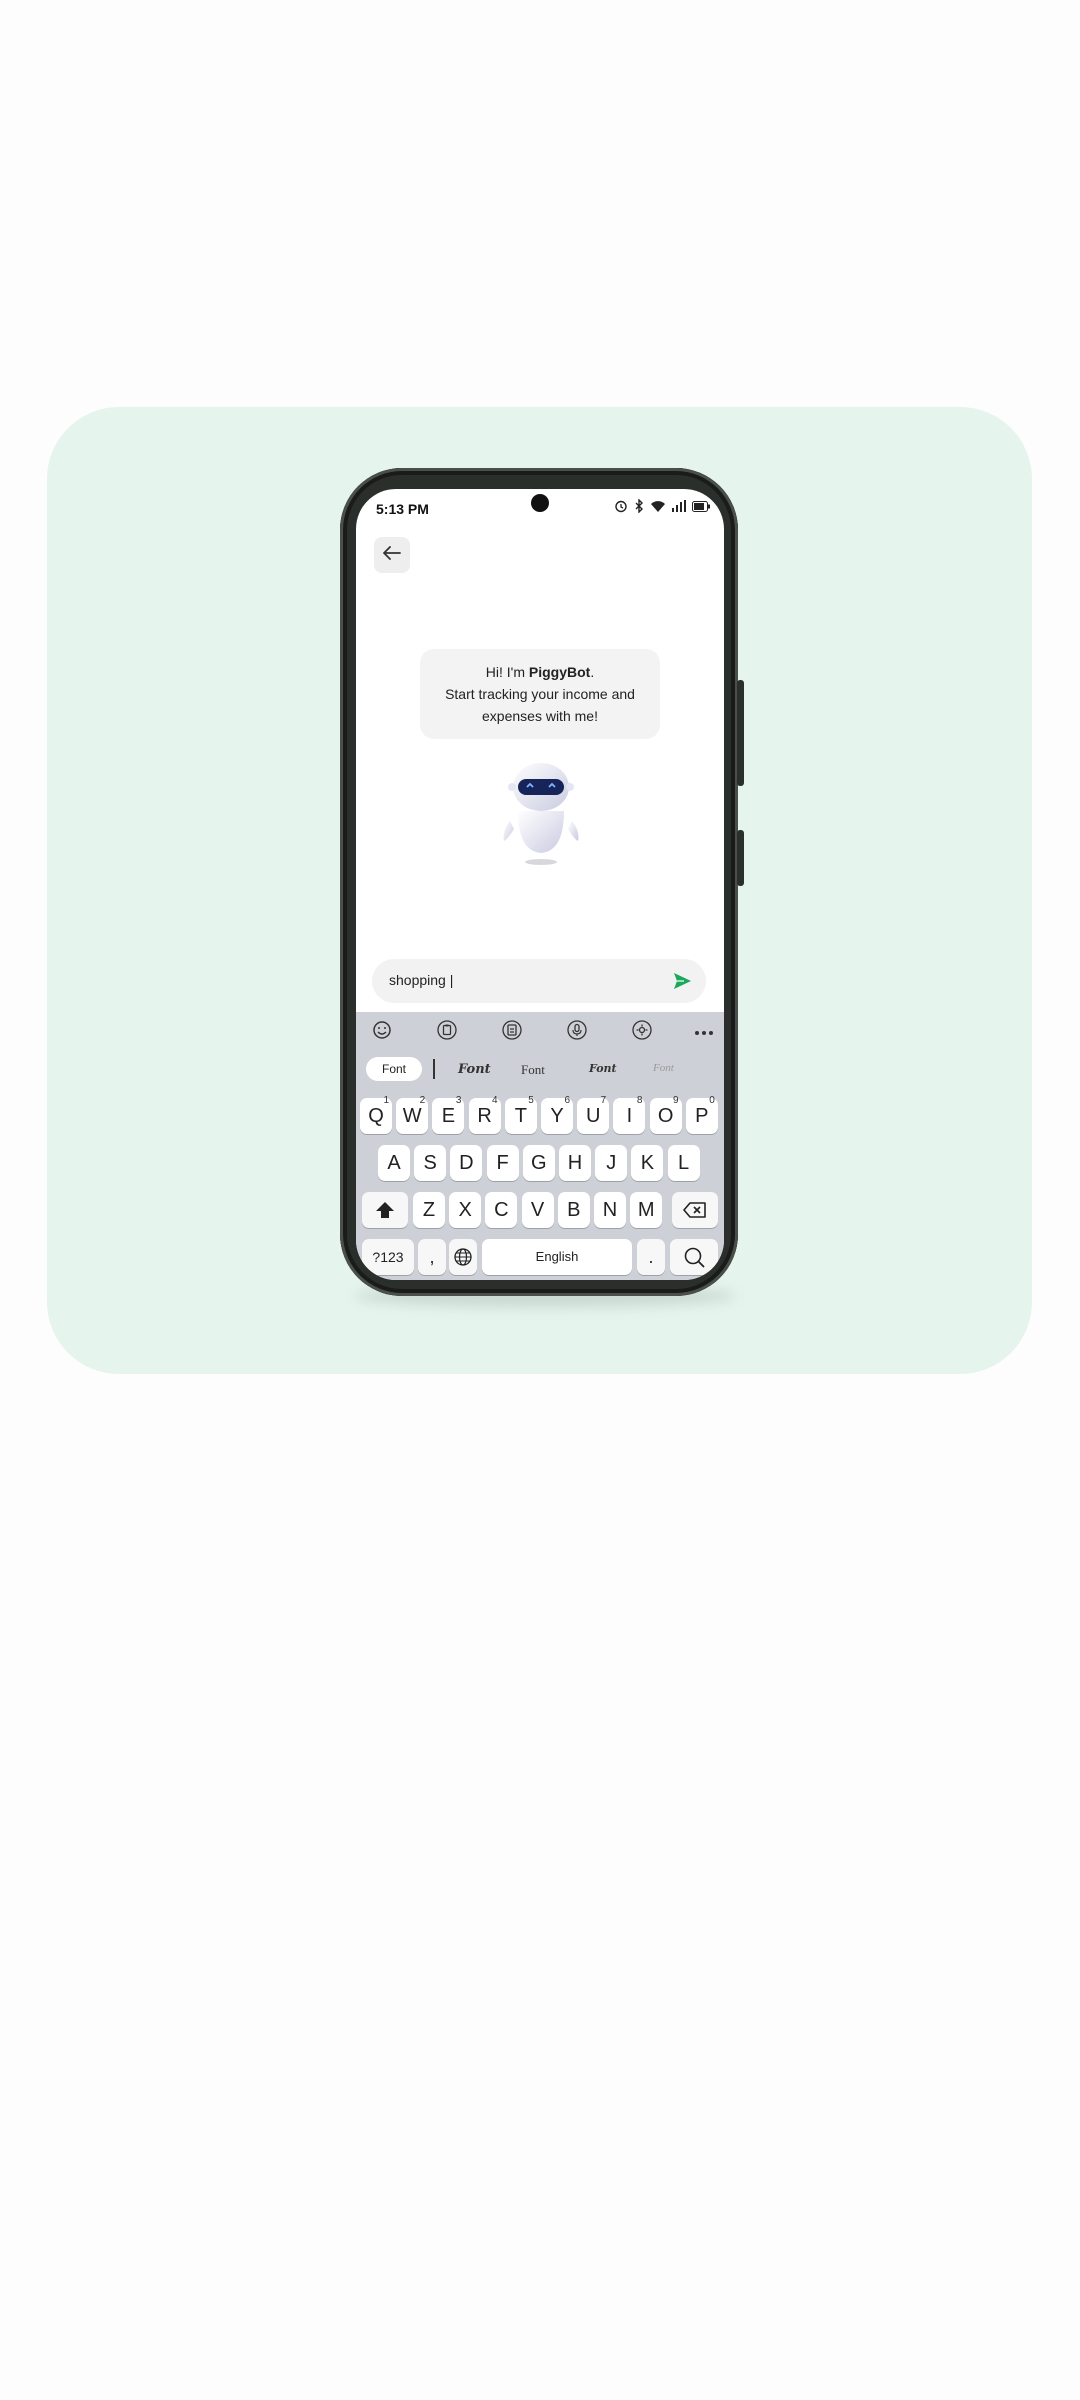 This screenshot has width=1080, height=2400. I want to click on language-key, so click(463, 1257).